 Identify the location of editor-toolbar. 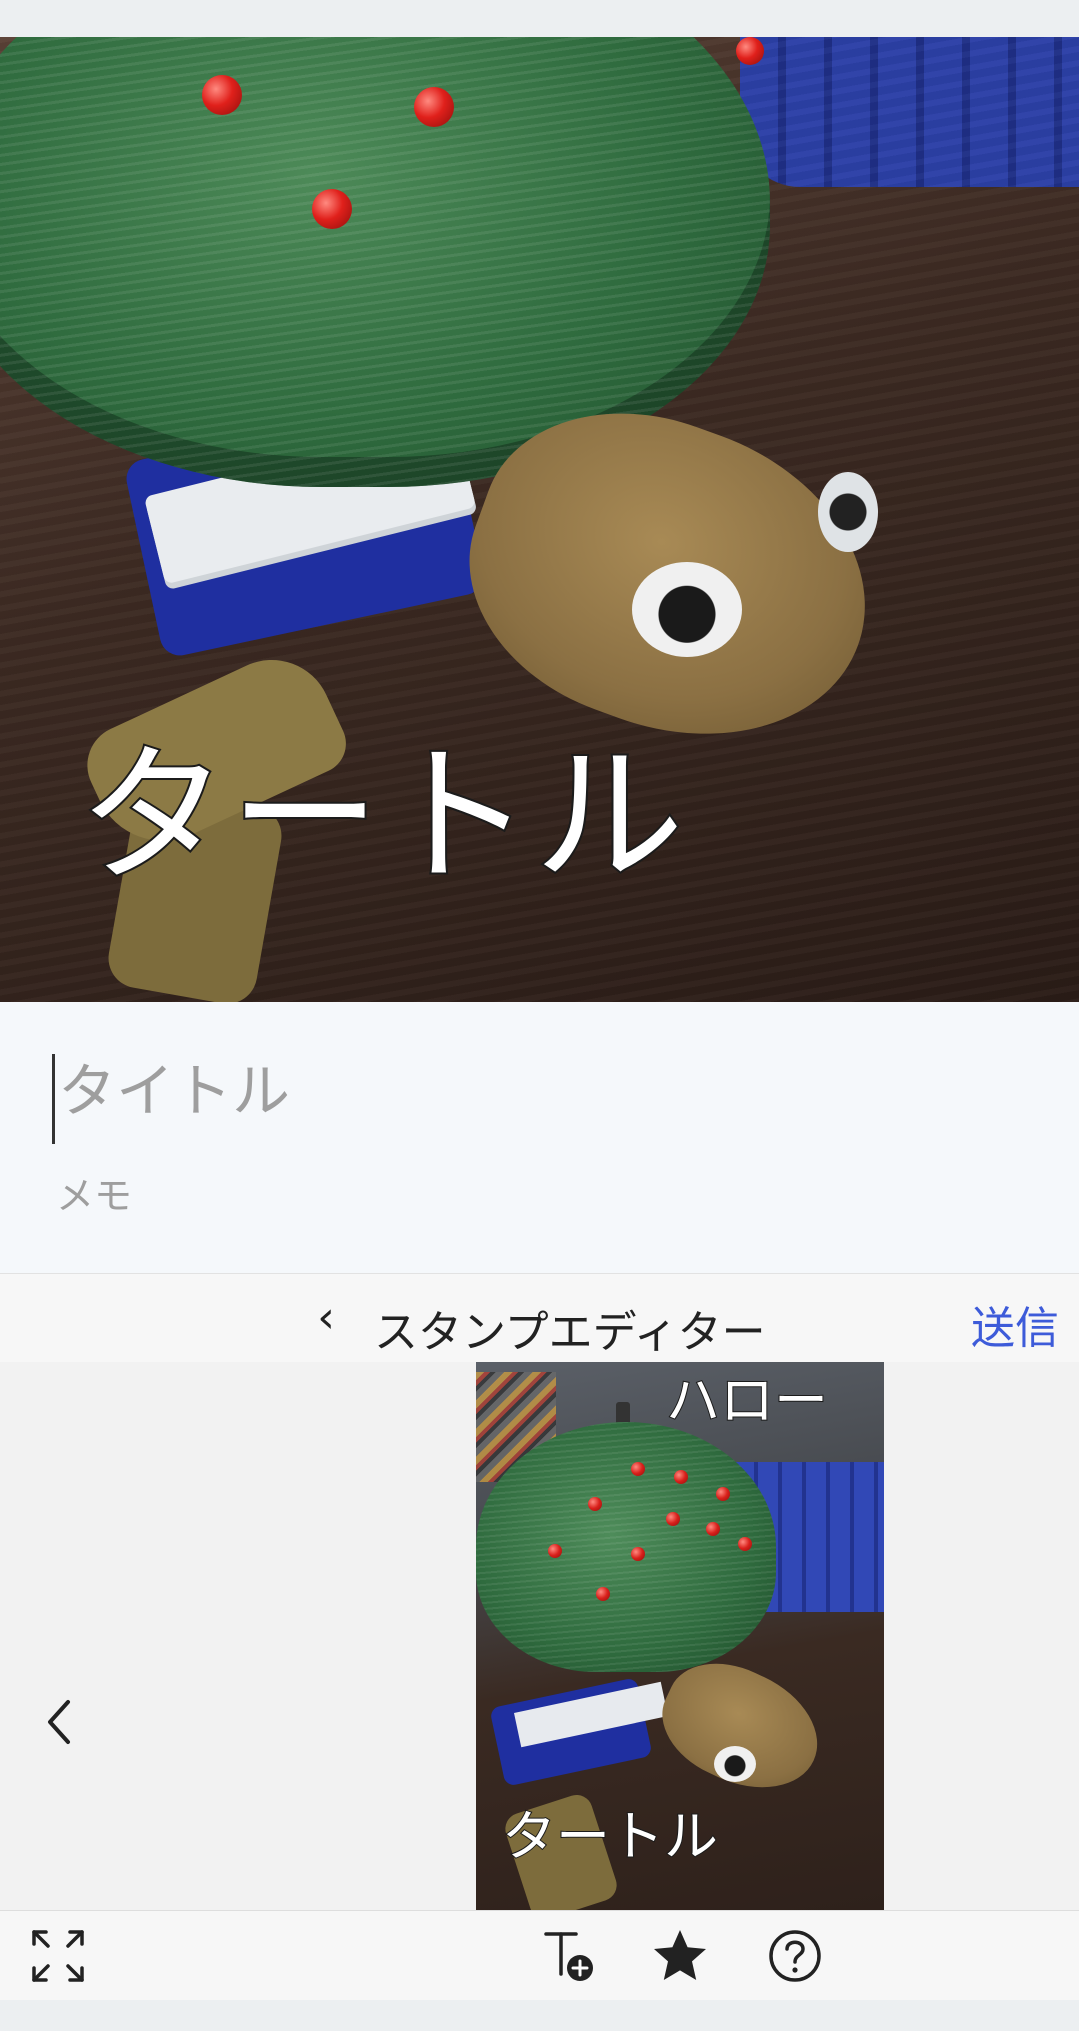
(539, 1955).